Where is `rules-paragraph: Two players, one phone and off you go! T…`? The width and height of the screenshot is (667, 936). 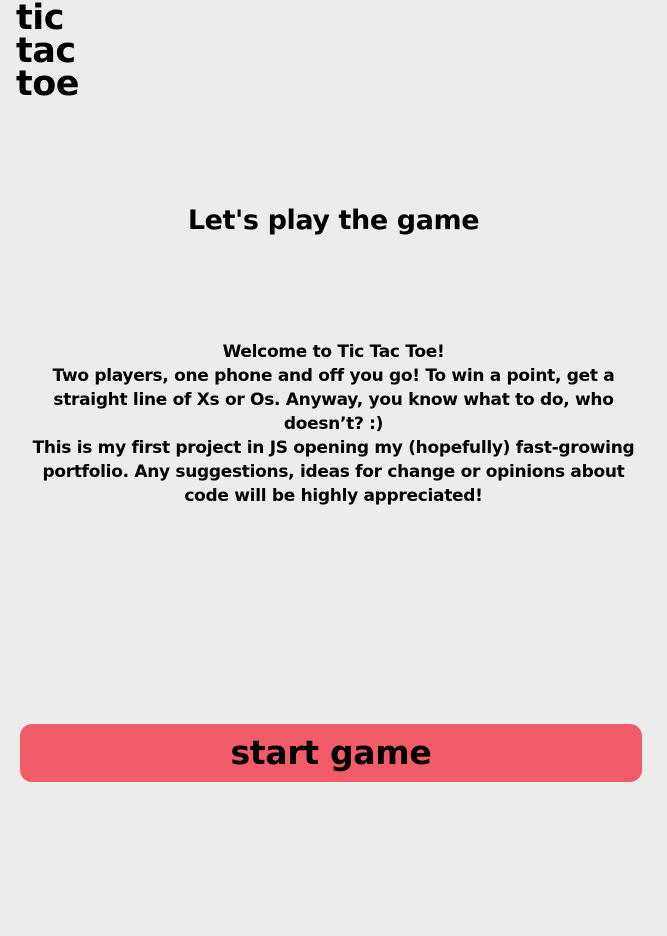 rules-paragraph: Two players, one phone and off you go! T… is located at coordinates (333, 400).